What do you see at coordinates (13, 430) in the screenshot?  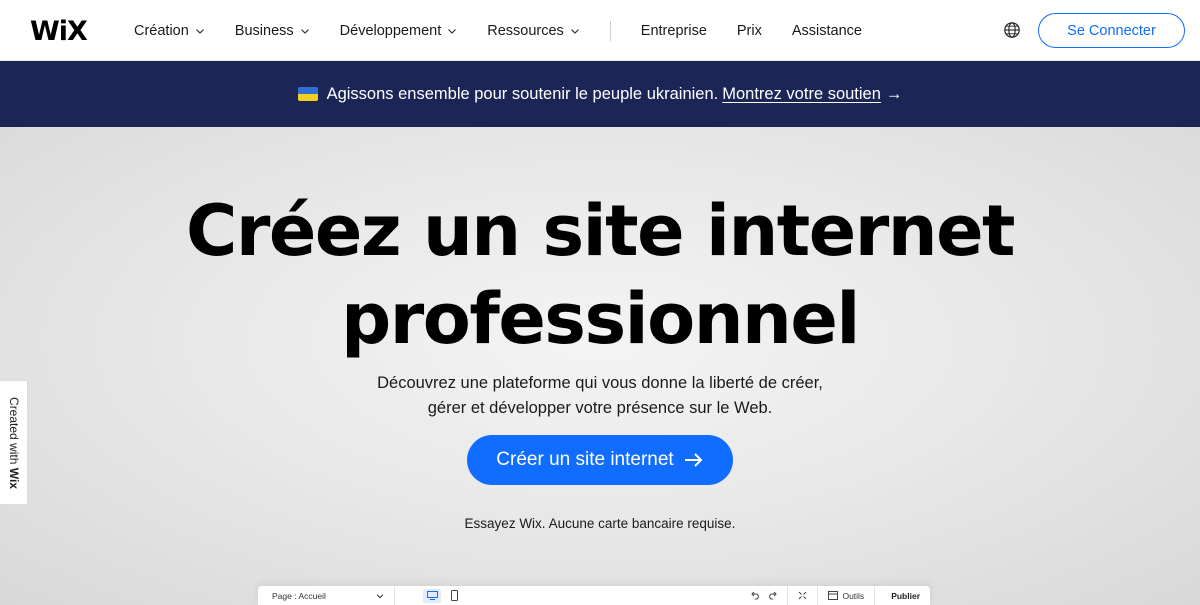 I see `side-tab-prefix: Created with` at bounding box center [13, 430].